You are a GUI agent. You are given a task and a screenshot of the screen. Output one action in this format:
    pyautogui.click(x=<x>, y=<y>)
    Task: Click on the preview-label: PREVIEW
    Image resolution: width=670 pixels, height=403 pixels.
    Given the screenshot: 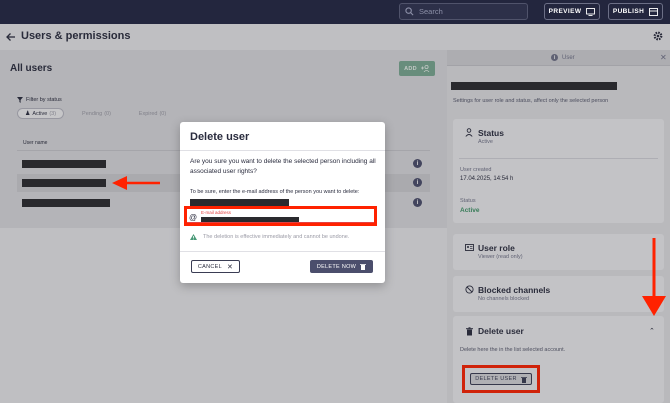 What is the action you would take?
    pyautogui.click(x=565, y=11)
    